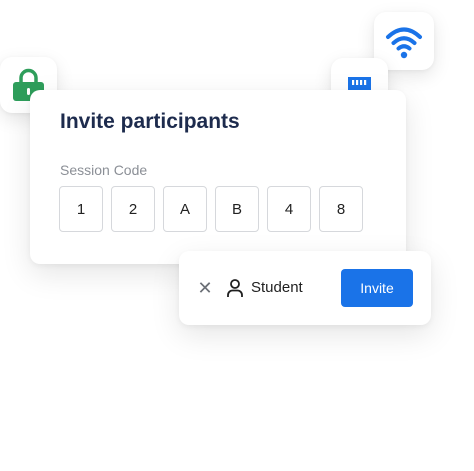 Image resolution: width=474 pixels, height=471 pixels. Describe the element at coordinates (211, 209) in the screenshot. I see `session-code-row: 1 2 A B 4 8` at that location.